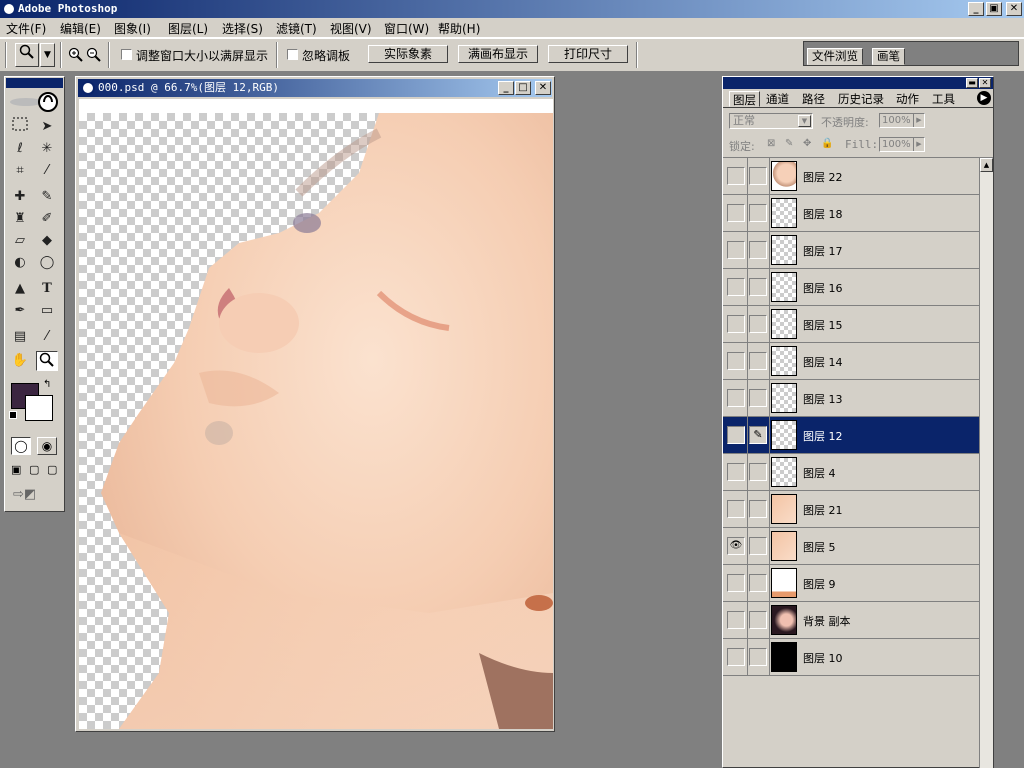 The width and height of the screenshot is (1024, 768). What do you see at coordinates (851, 176) in the screenshot?
I see `layer-row: 图层 22` at bounding box center [851, 176].